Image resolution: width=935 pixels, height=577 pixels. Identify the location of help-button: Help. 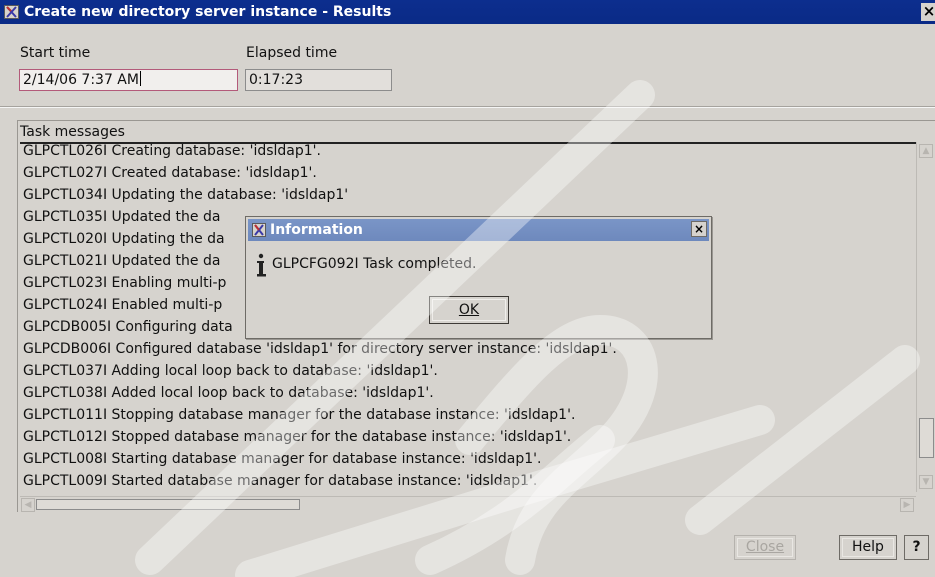
(868, 547).